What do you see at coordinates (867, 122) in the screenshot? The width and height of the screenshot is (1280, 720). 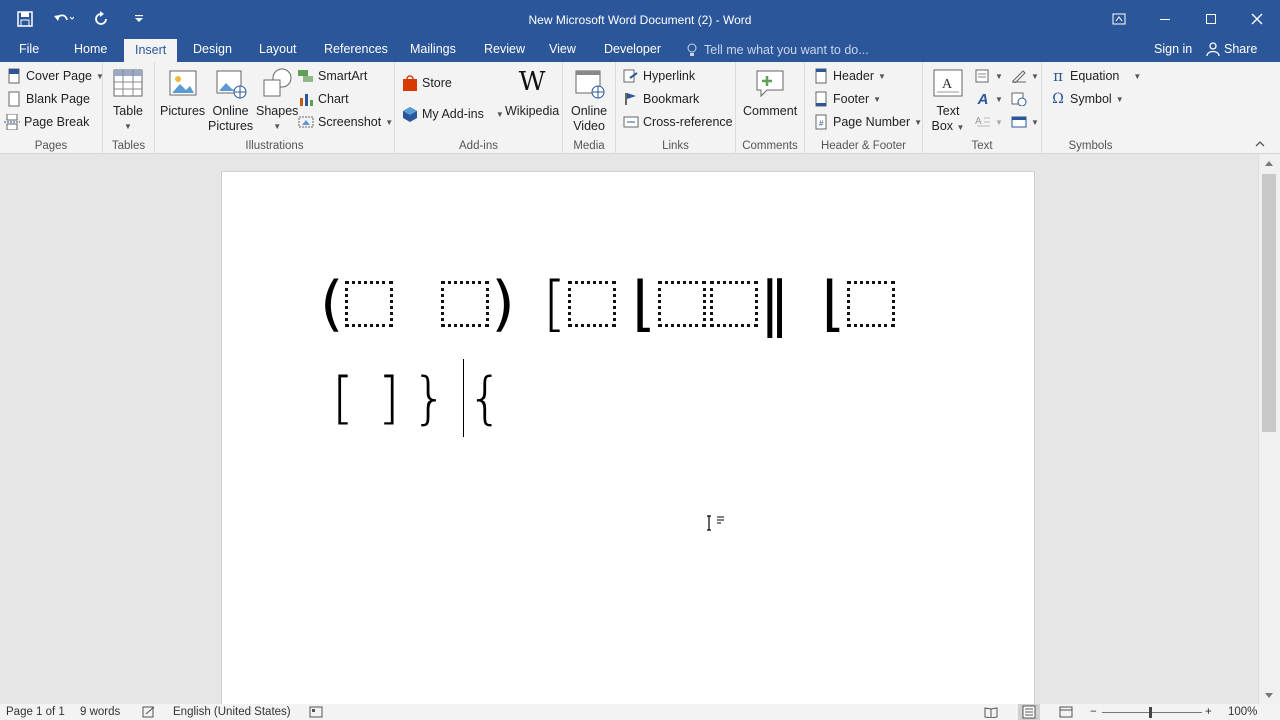 I see `page-number-button: # Page Number ▼` at bounding box center [867, 122].